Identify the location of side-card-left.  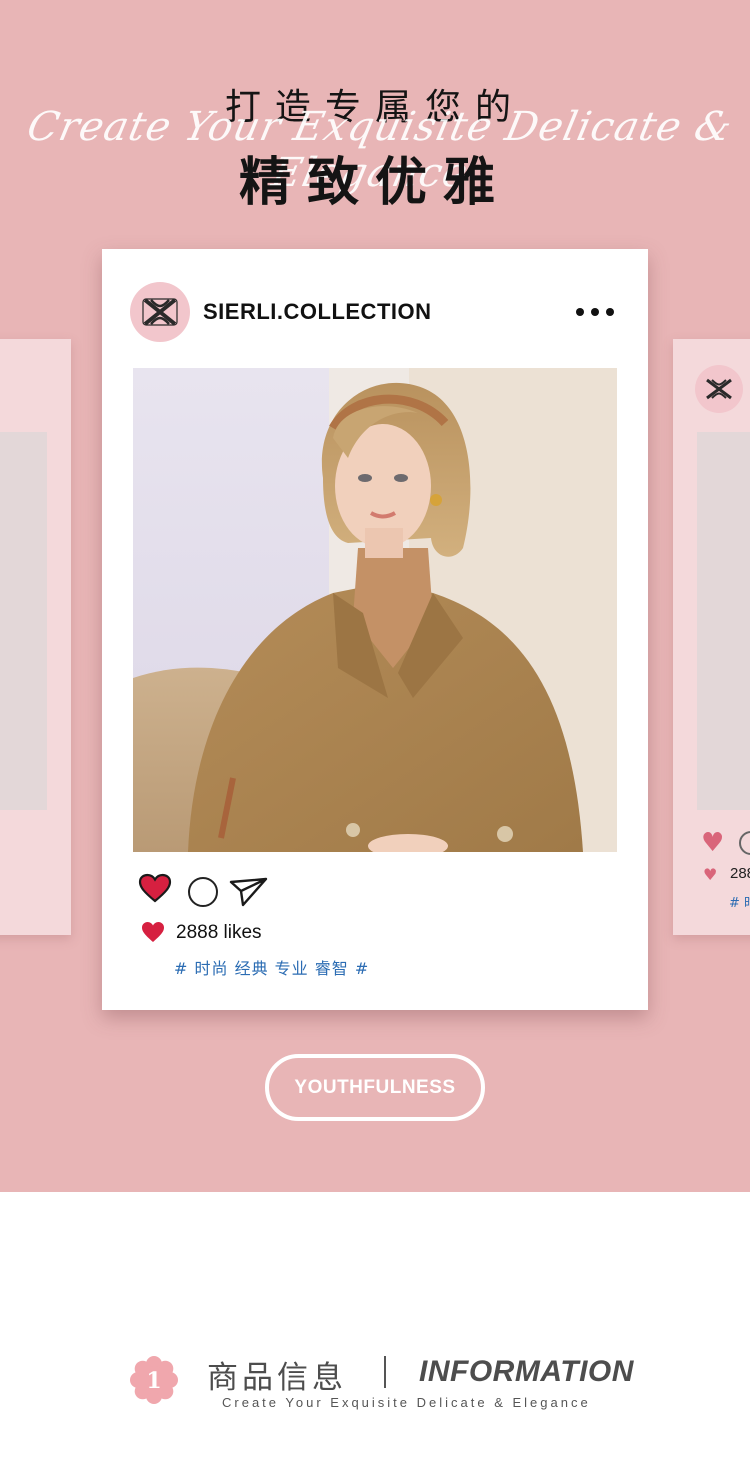
(35, 637).